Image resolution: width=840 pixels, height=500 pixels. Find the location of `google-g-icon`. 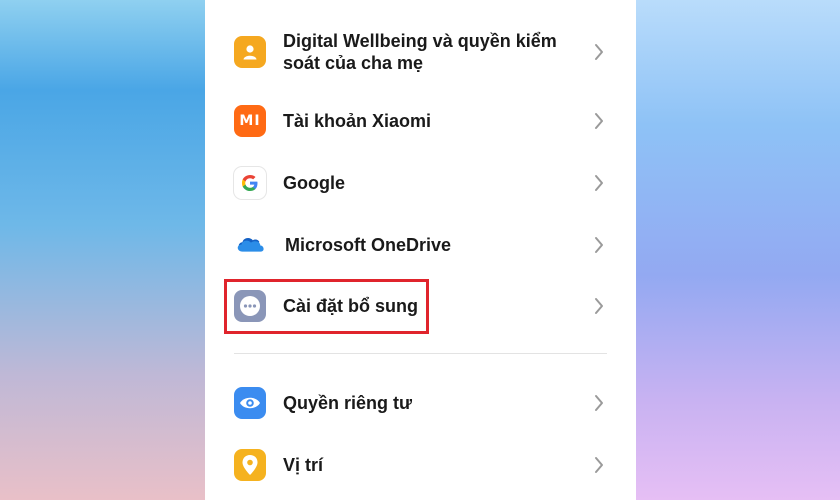

google-g-icon is located at coordinates (250, 183).